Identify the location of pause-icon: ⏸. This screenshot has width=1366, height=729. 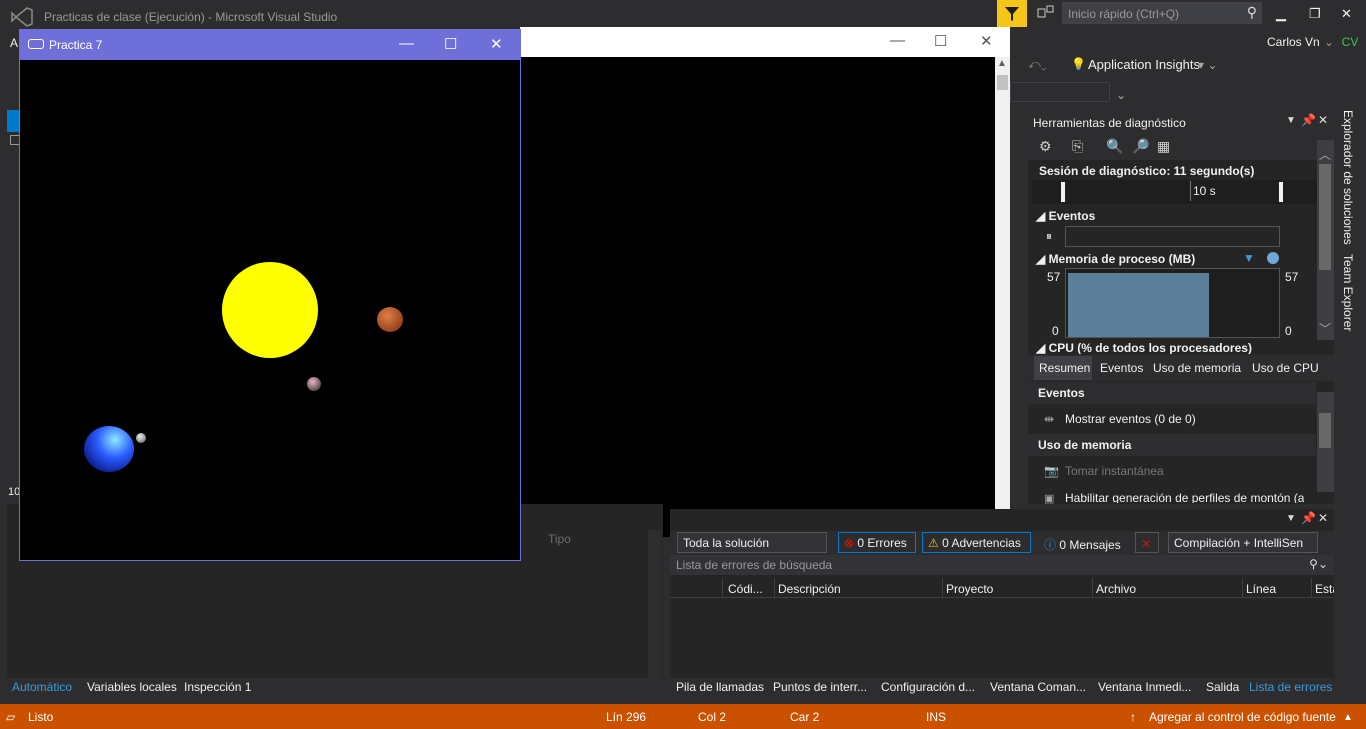
(1049, 236).